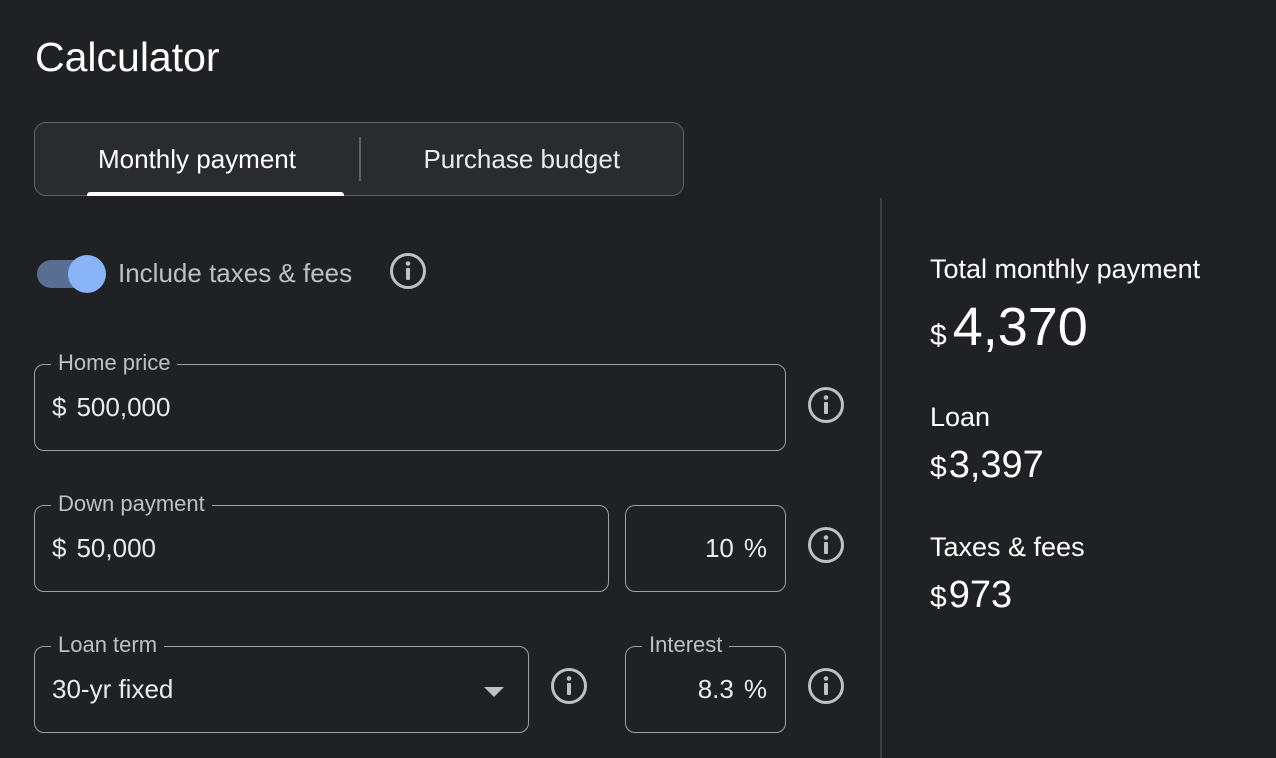  I want to click on down-payment-percent-value: 10, so click(719, 548).